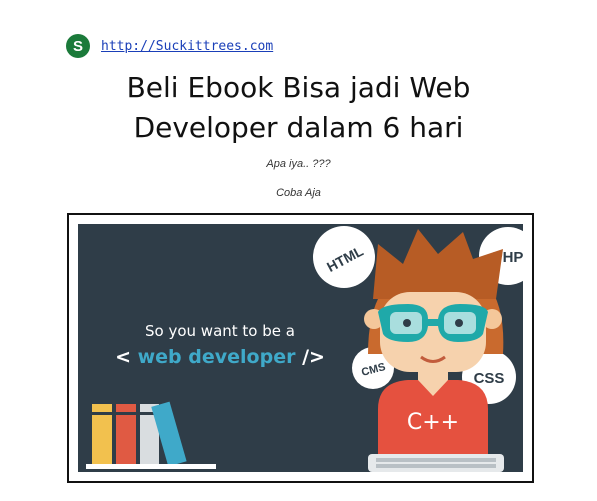 The width and height of the screenshot is (597, 501). What do you see at coordinates (220, 331) in the screenshot?
I see `banner-tagline: So you want to be a` at bounding box center [220, 331].